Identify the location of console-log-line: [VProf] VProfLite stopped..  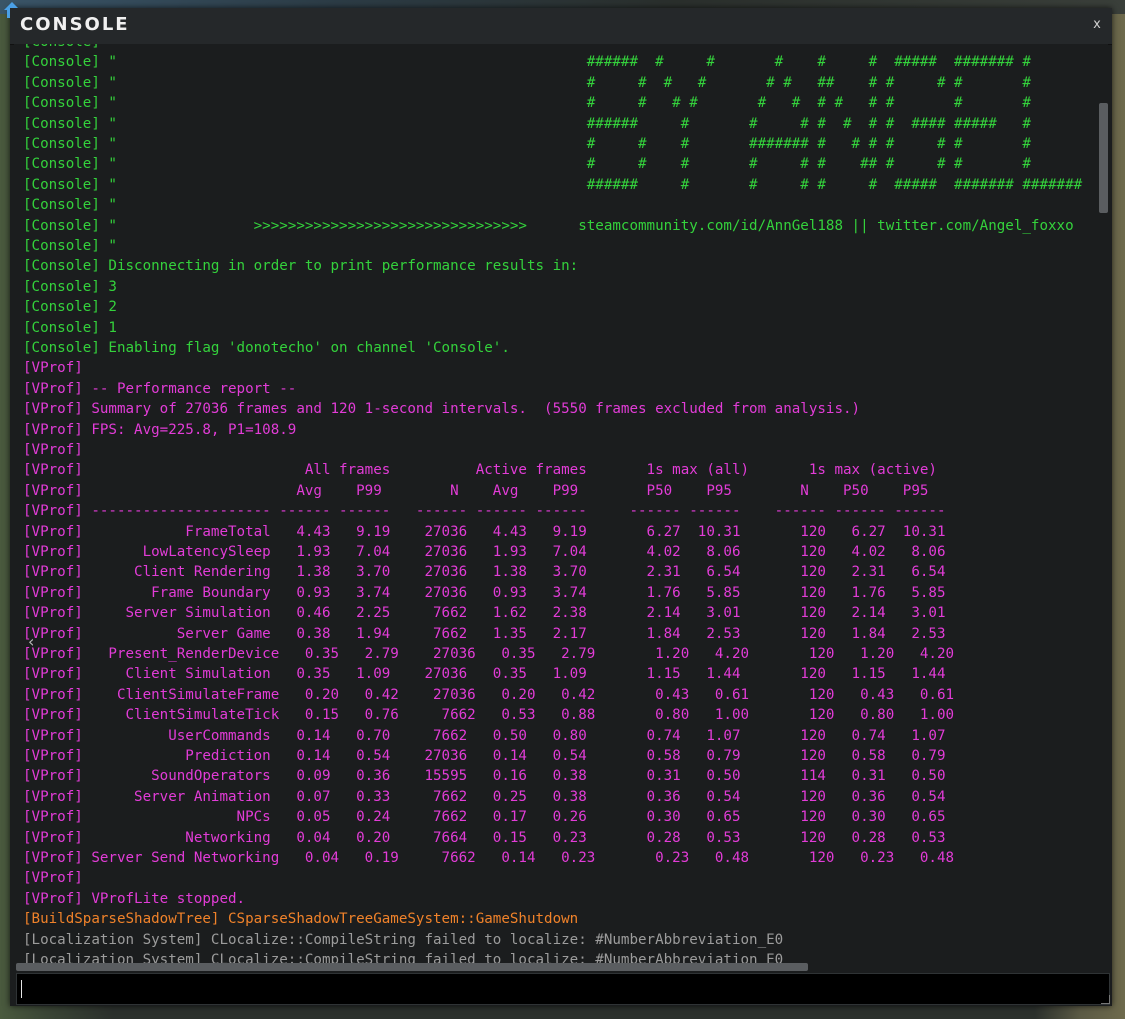
(134, 898).